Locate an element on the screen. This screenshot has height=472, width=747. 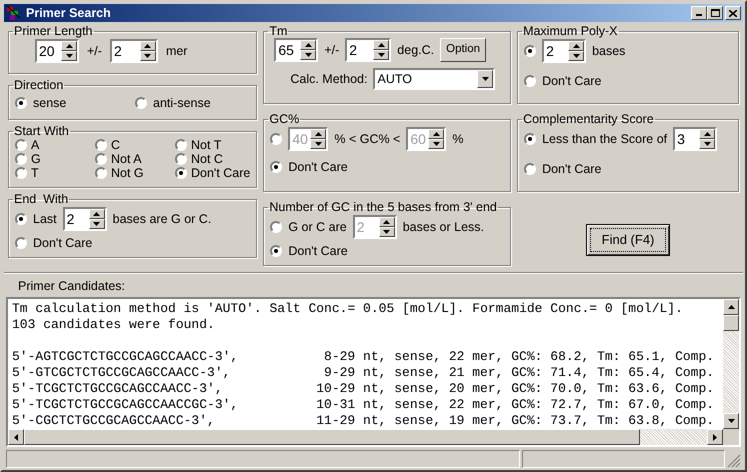
spin-box: 3 is located at coordinates (695, 139).